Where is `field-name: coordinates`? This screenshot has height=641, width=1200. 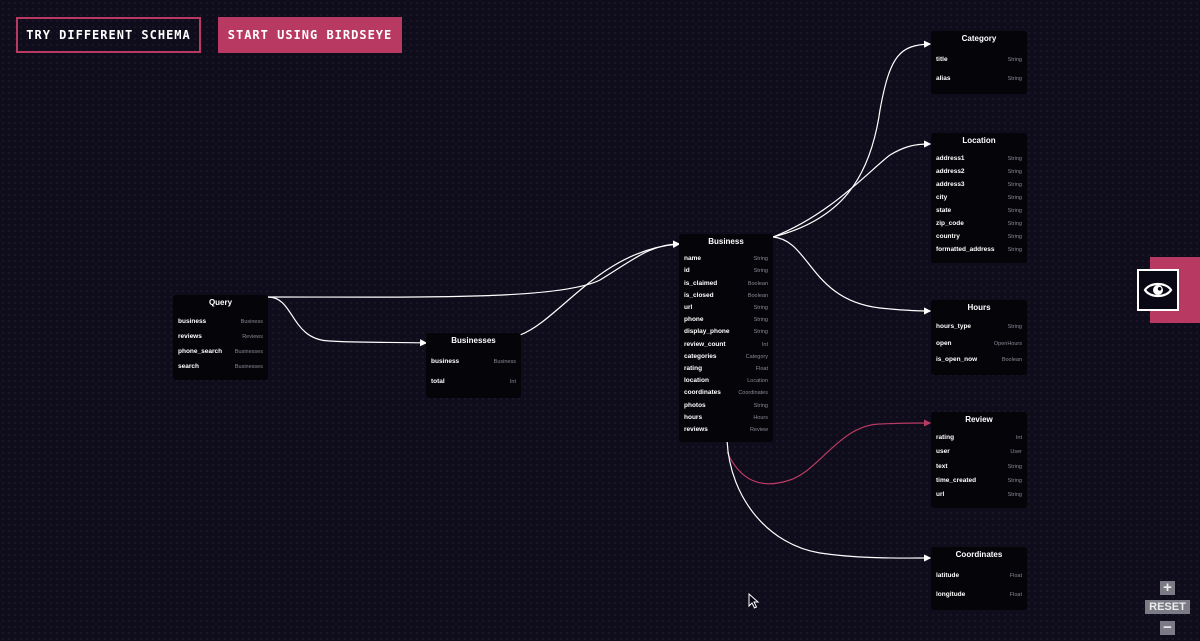 field-name: coordinates is located at coordinates (702, 393).